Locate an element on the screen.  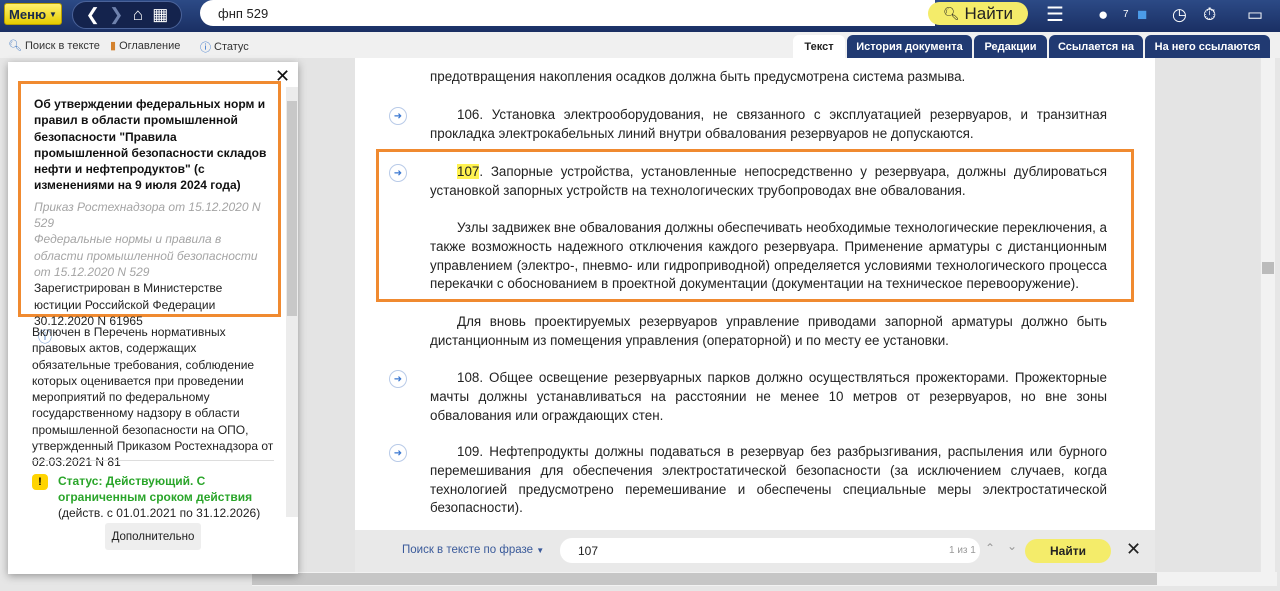
home-icon: ⌂ is located at coordinates (138, 15).